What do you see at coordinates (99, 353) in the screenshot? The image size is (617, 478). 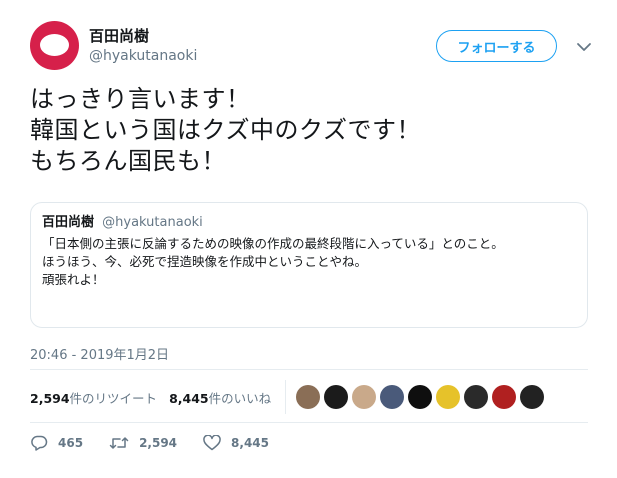 I see `tweet-timestamp: 20:46 - 2019年1月2日` at bounding box center [99, 353].